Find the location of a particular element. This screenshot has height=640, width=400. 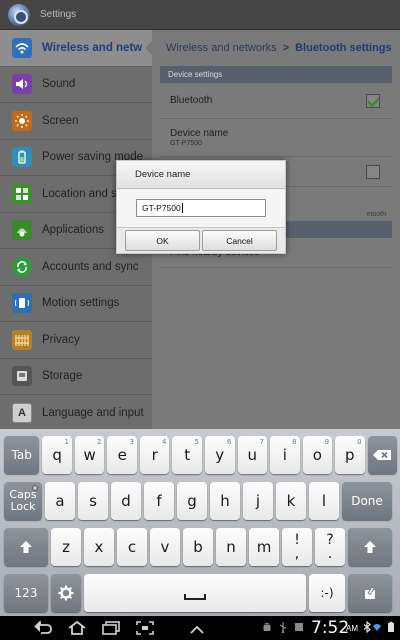

key-p: p0 is located at coordinates (350, 455).